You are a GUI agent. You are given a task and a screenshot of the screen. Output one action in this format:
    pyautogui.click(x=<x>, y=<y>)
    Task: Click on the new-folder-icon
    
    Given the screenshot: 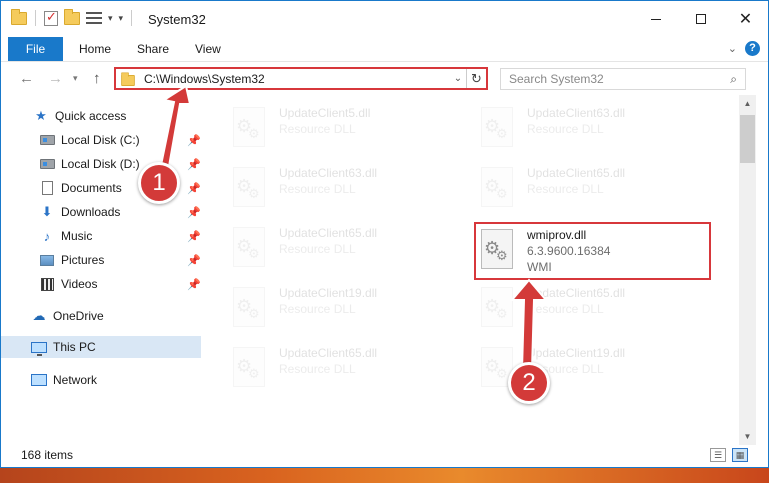 What is the action you would take?
    pyautogui.click(x=72, y=16)
    